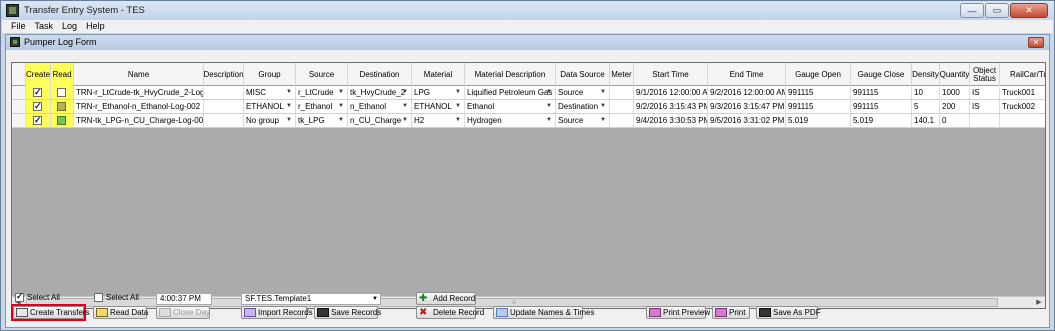 The width and height of the screenshot is (1055, 331). What do you see at coordinates (69, 26) in the screenshot?
I see `menu-log: Log` at bounding box center [69, 26].